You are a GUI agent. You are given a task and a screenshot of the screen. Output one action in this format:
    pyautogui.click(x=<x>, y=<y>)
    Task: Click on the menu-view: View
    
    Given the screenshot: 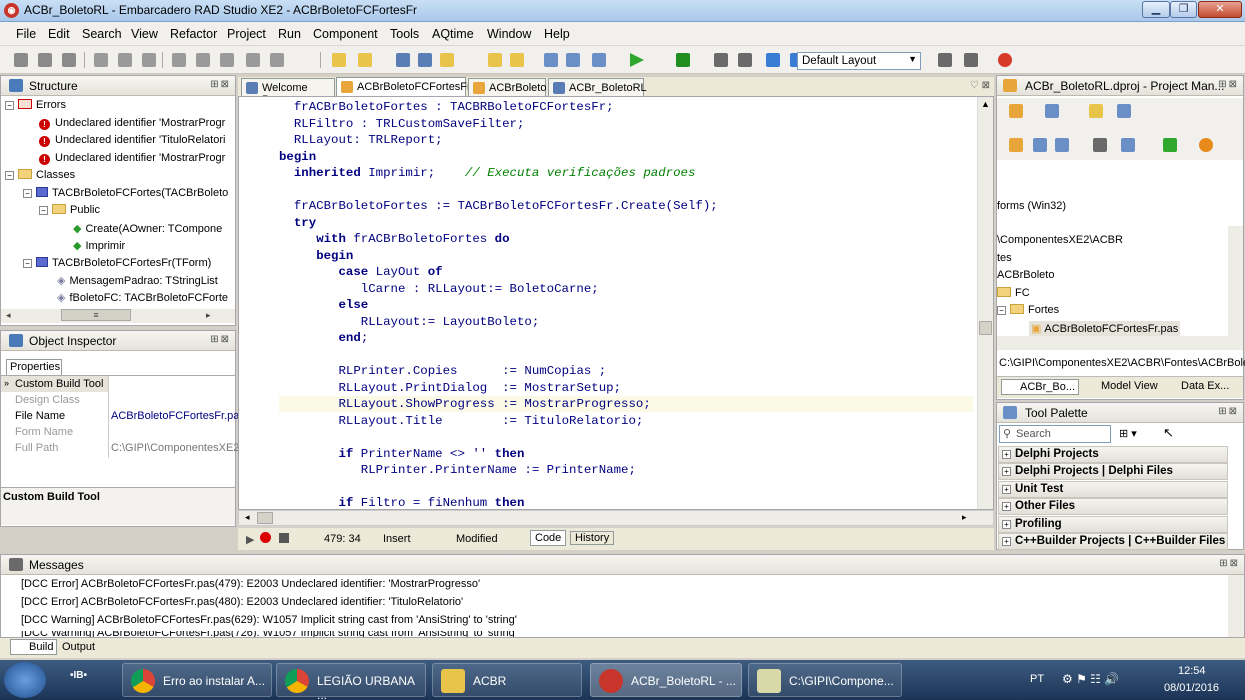 What is the action you would take?
    pyautogui.click(x=144, y=34)
    